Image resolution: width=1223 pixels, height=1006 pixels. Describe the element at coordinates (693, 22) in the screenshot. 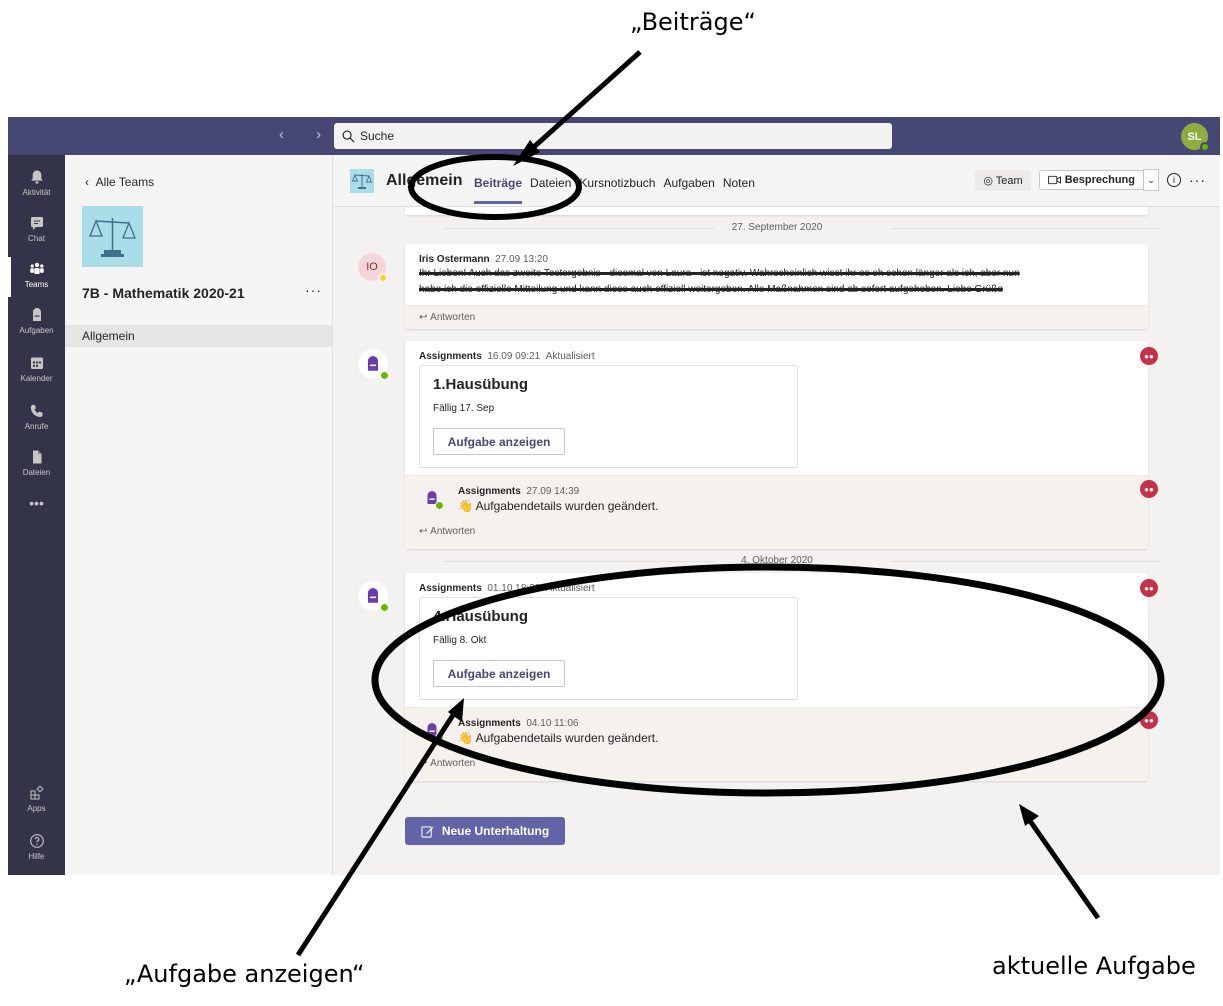

I see `annotation-beitraege: „Beiträge“` at that location.